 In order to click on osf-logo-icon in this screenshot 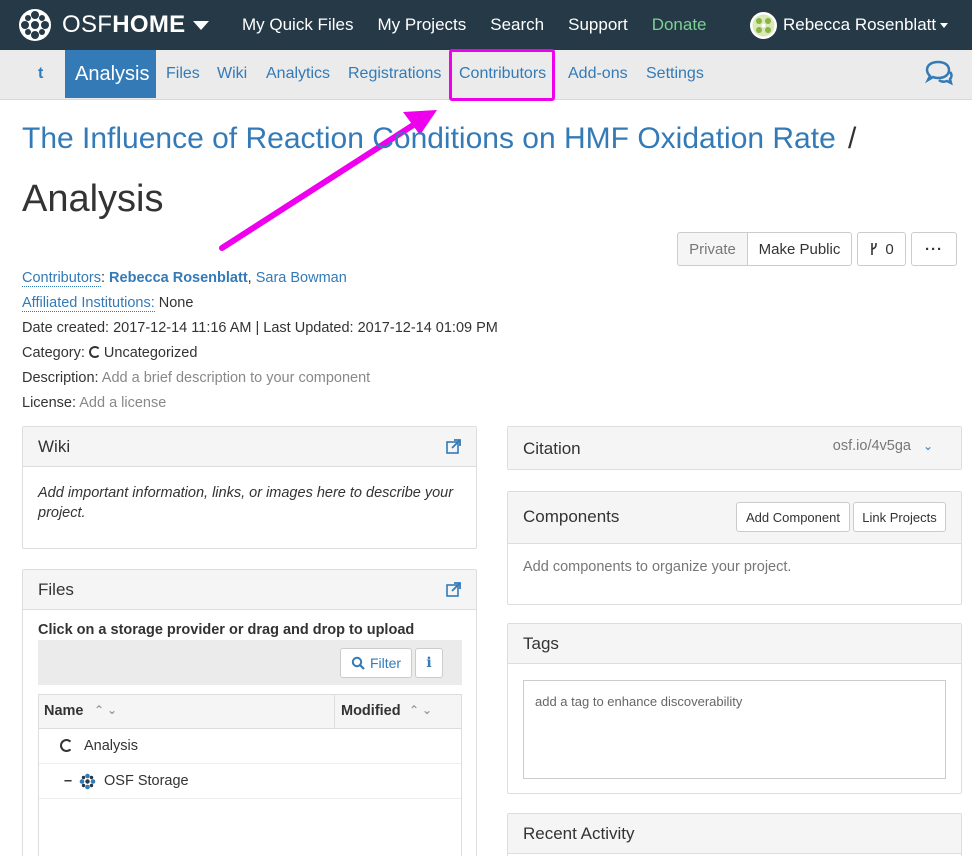, I will do `click(35, 25)`.